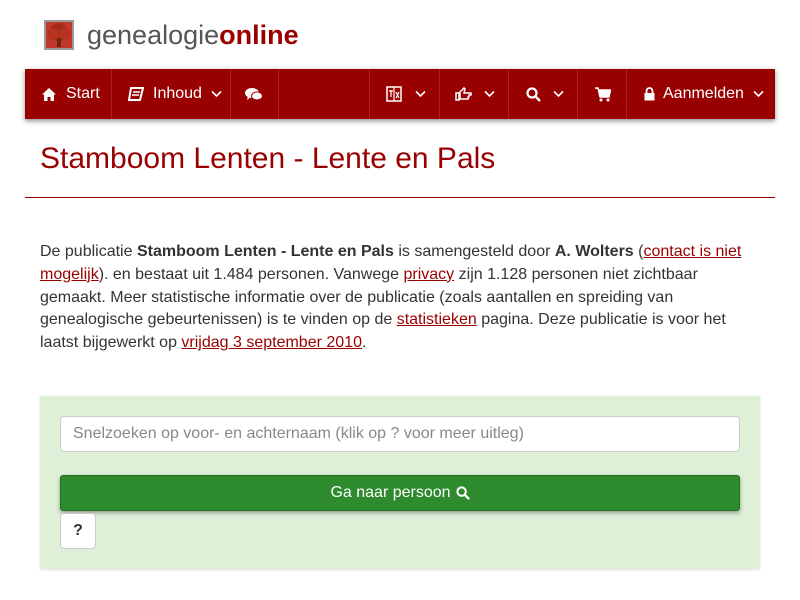  What do you see at coordinates (265, 251) in the screenshot?
I see `publication-name: Stamboom Lenten - Lente en Pals` at bounding box center [265, 251].